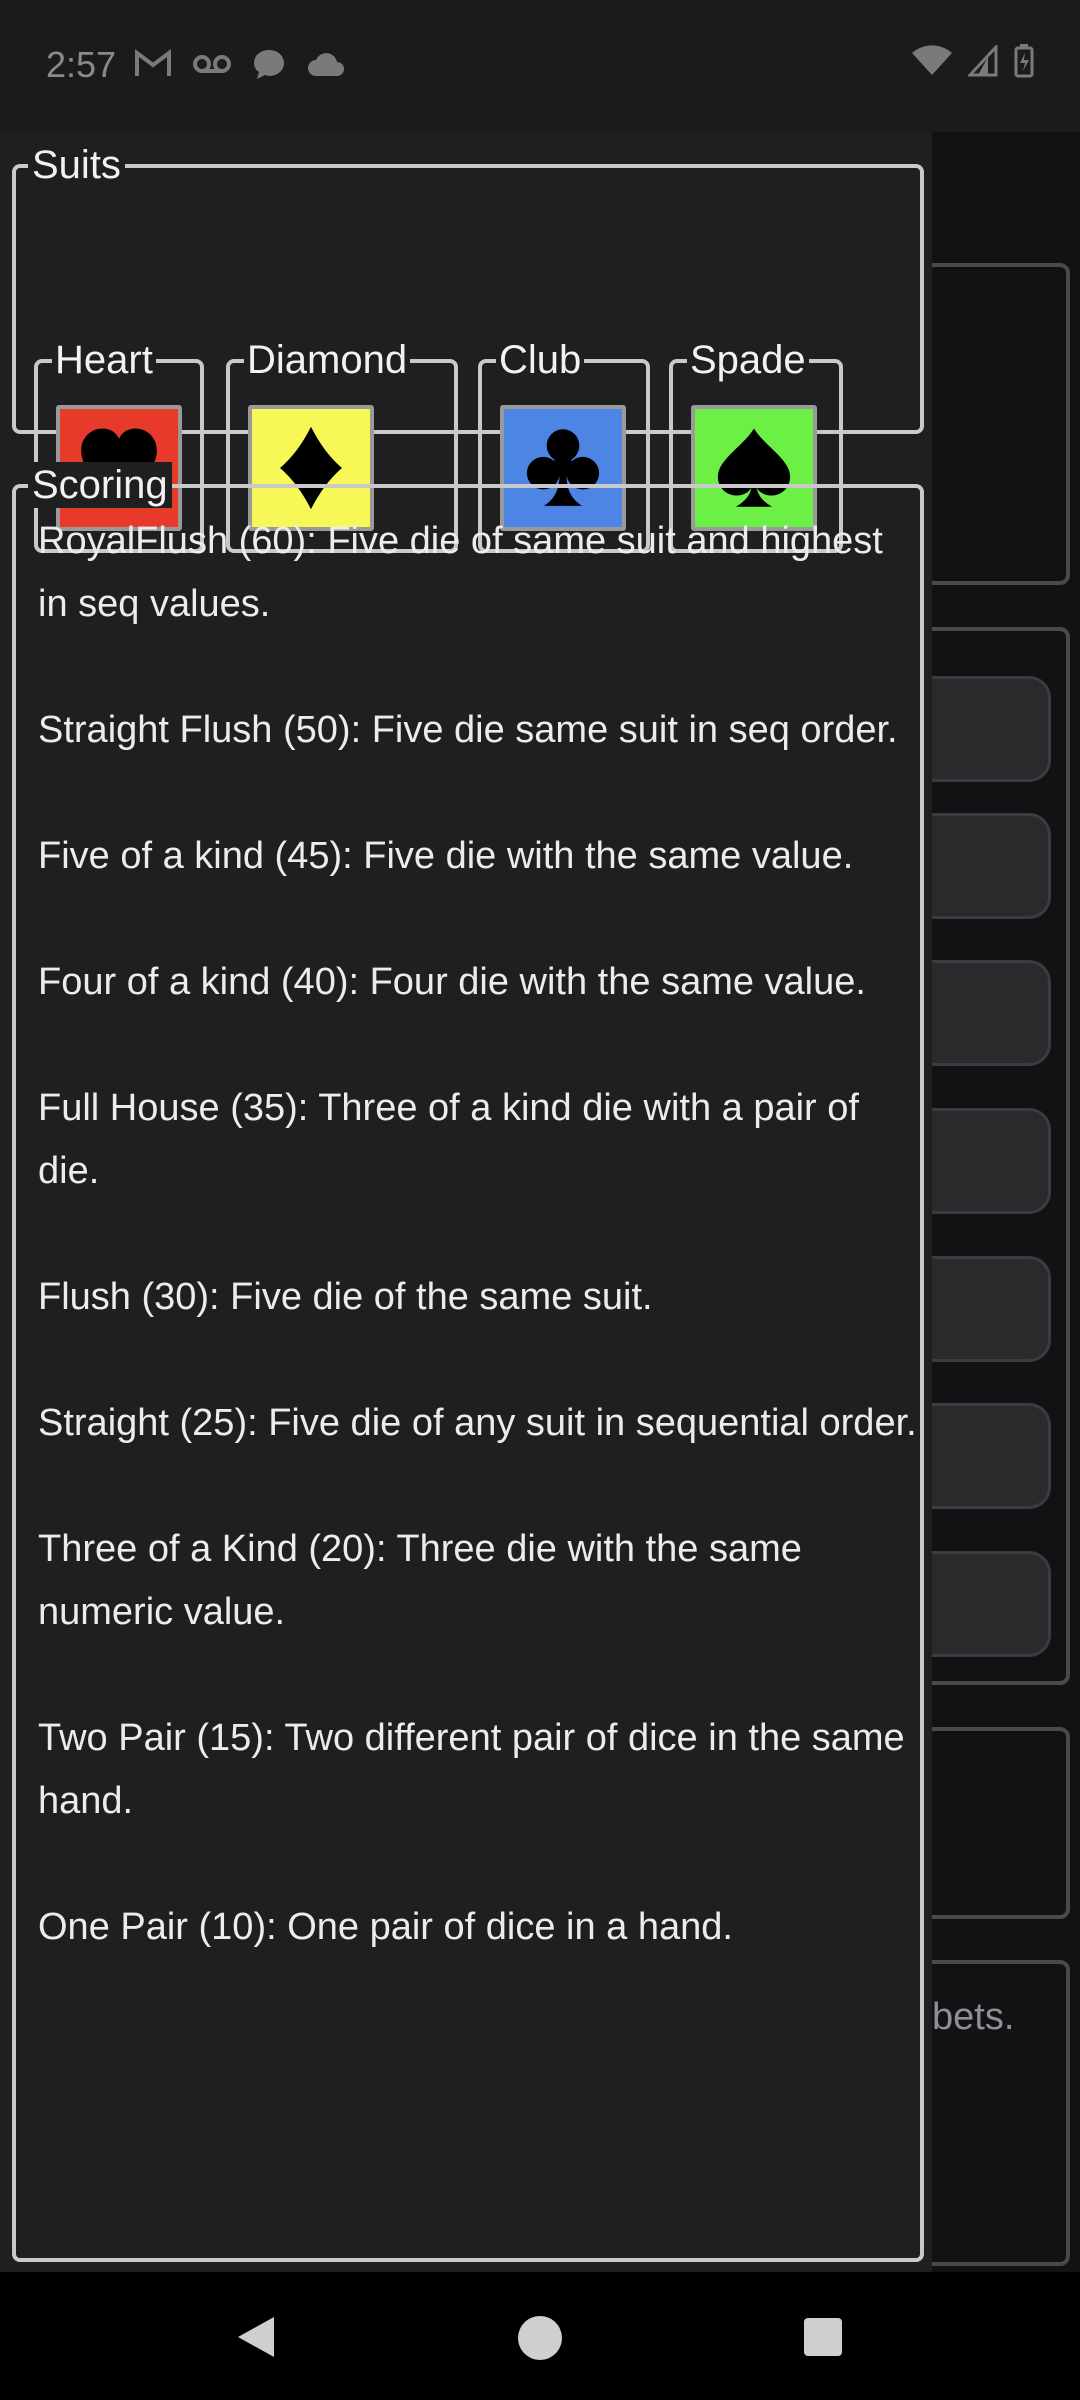 Image resolution: width=1080 pixels, height=2400 pixels. Describe the element at coordinates (153, 62) in the screenshot. I see `gmail-icon` at that location.